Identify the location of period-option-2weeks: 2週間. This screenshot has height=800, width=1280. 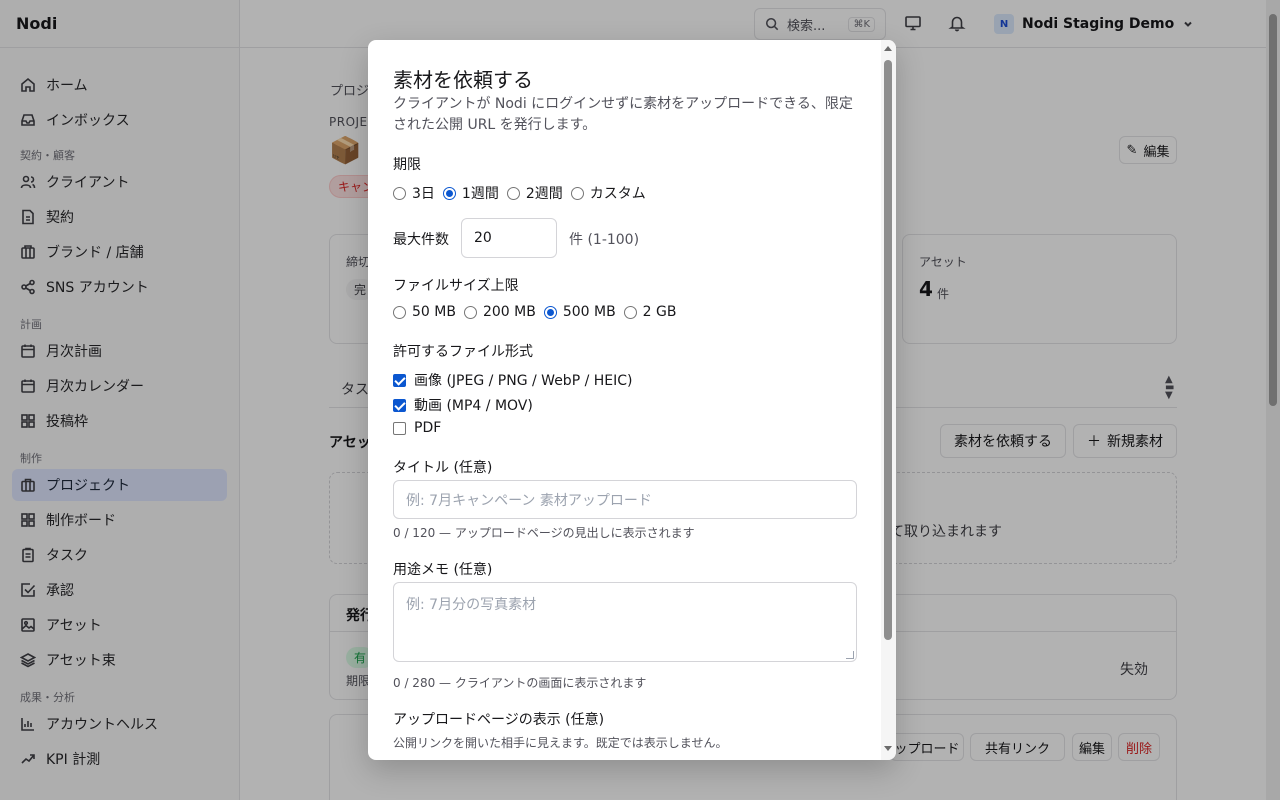
(534, 193).